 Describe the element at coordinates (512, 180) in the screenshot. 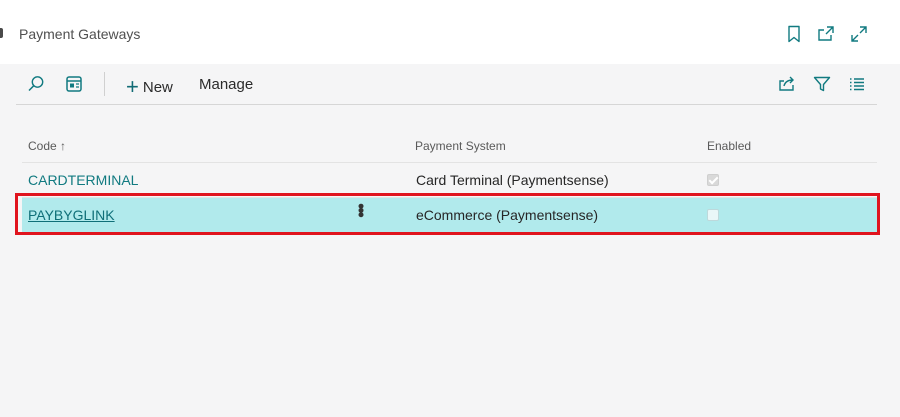

I see `row-payment-system: Card Terminal (Paymentsense)` at that location.